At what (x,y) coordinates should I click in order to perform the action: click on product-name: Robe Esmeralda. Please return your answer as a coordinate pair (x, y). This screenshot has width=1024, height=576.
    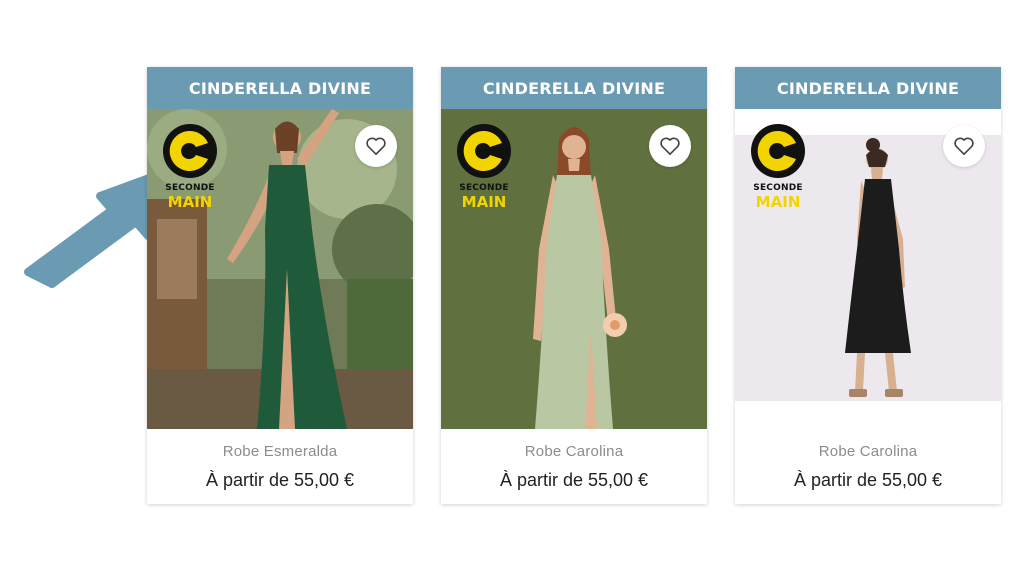
    Looking at the image, I should click on (280, 451).